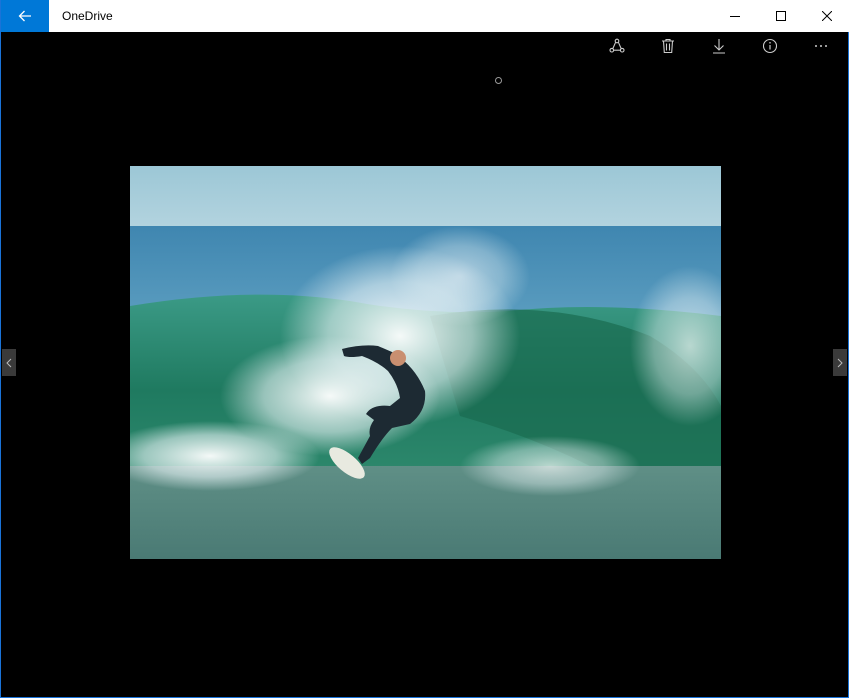 The width and height of the screenshot is (849, 698). I want to click on viewer-toolbar, so click(718, 46).